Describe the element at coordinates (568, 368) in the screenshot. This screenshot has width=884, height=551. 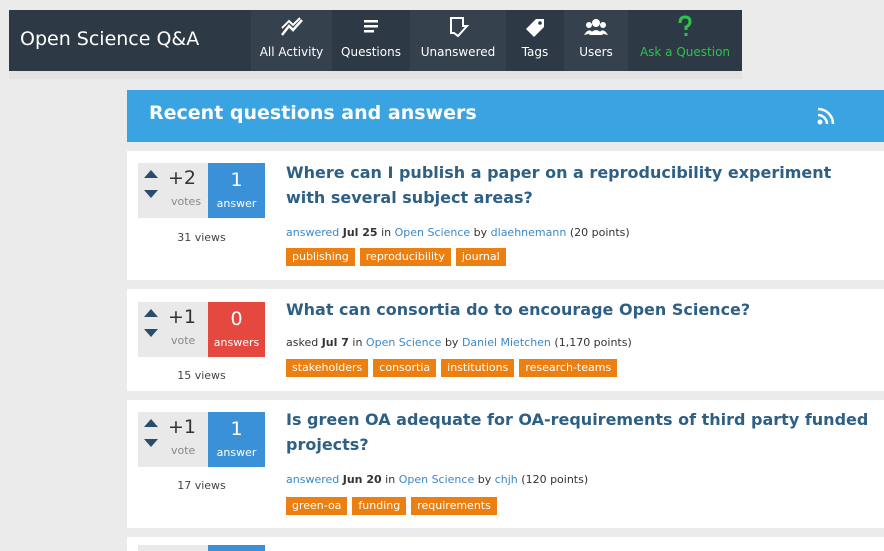
I see `tag: research-teams` at that location.